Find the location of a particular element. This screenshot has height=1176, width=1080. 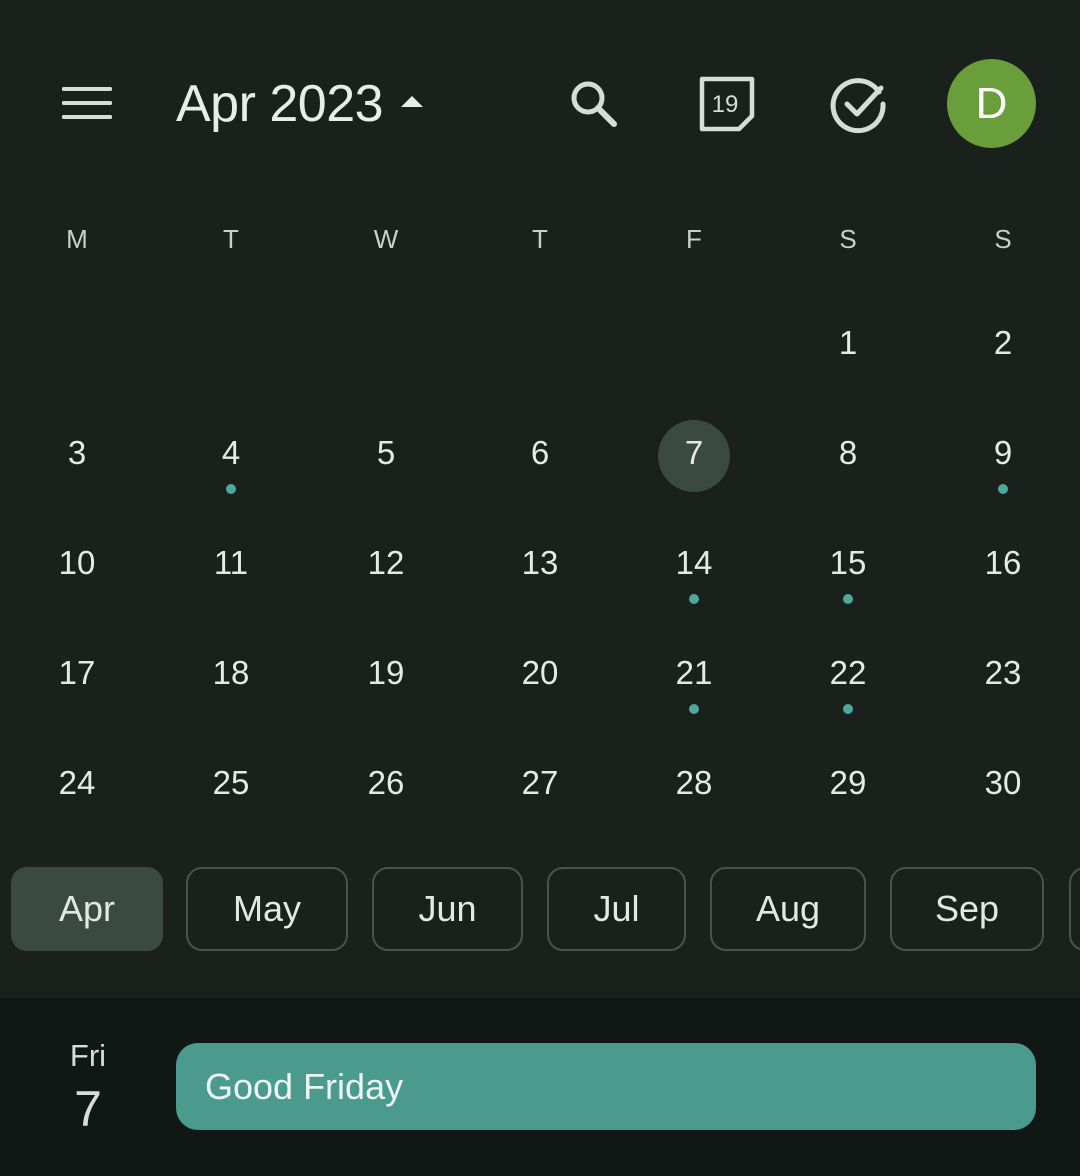

day-number: 19 is located at coordinates (386, 672).